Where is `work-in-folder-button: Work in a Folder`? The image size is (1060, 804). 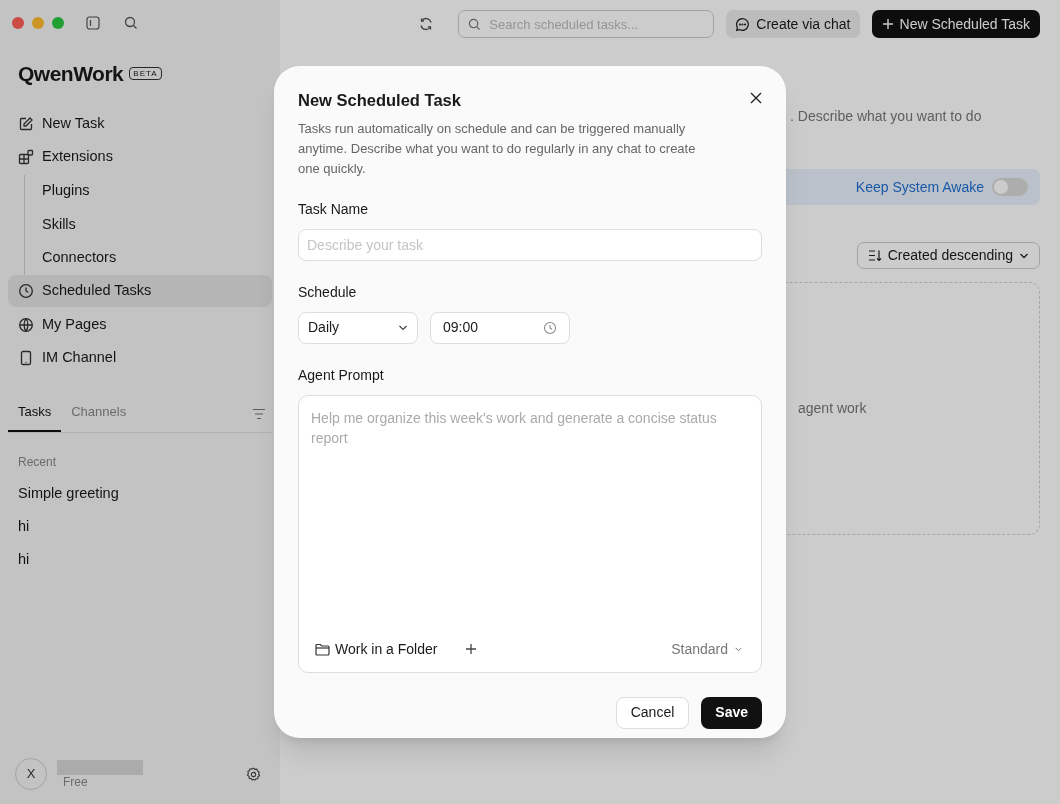
work-in-folder-button: Work in a Folder is located at coordinates (374, 649).